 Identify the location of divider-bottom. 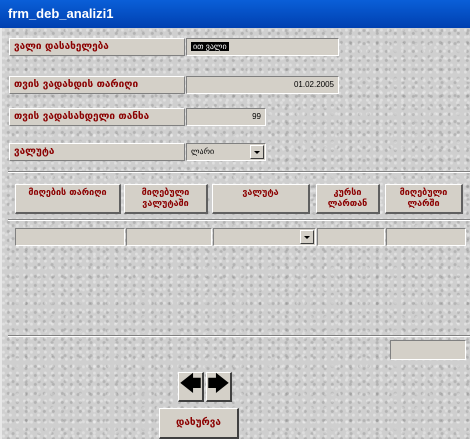
(239, 336).